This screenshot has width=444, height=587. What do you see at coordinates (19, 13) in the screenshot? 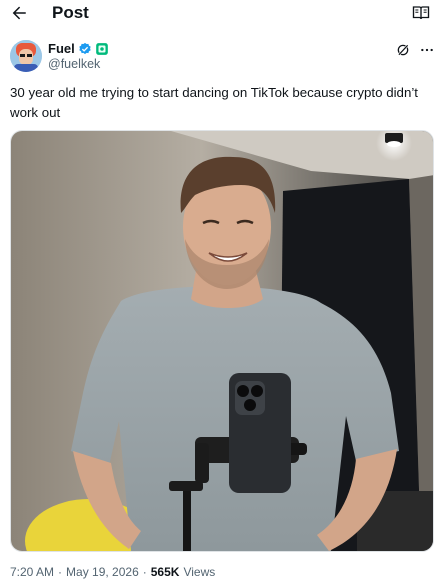
I see `arrow-left-icon` at bounding box center [19, 13].